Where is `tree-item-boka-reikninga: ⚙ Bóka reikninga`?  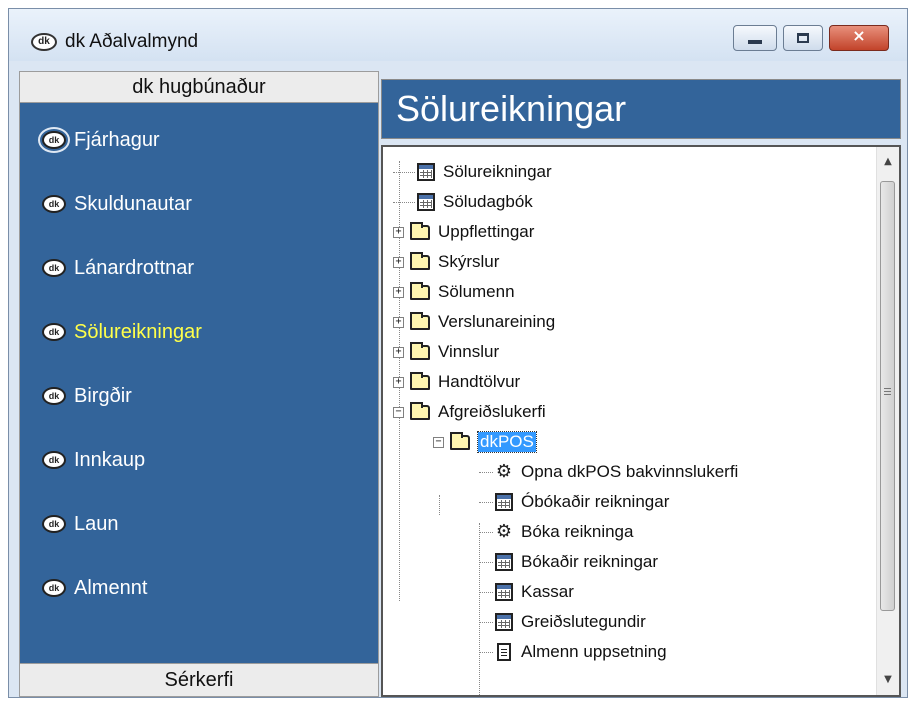 tree-item-boka-reikninga: ⚙ Bóka reikninga is located at coordinates (556, 532).